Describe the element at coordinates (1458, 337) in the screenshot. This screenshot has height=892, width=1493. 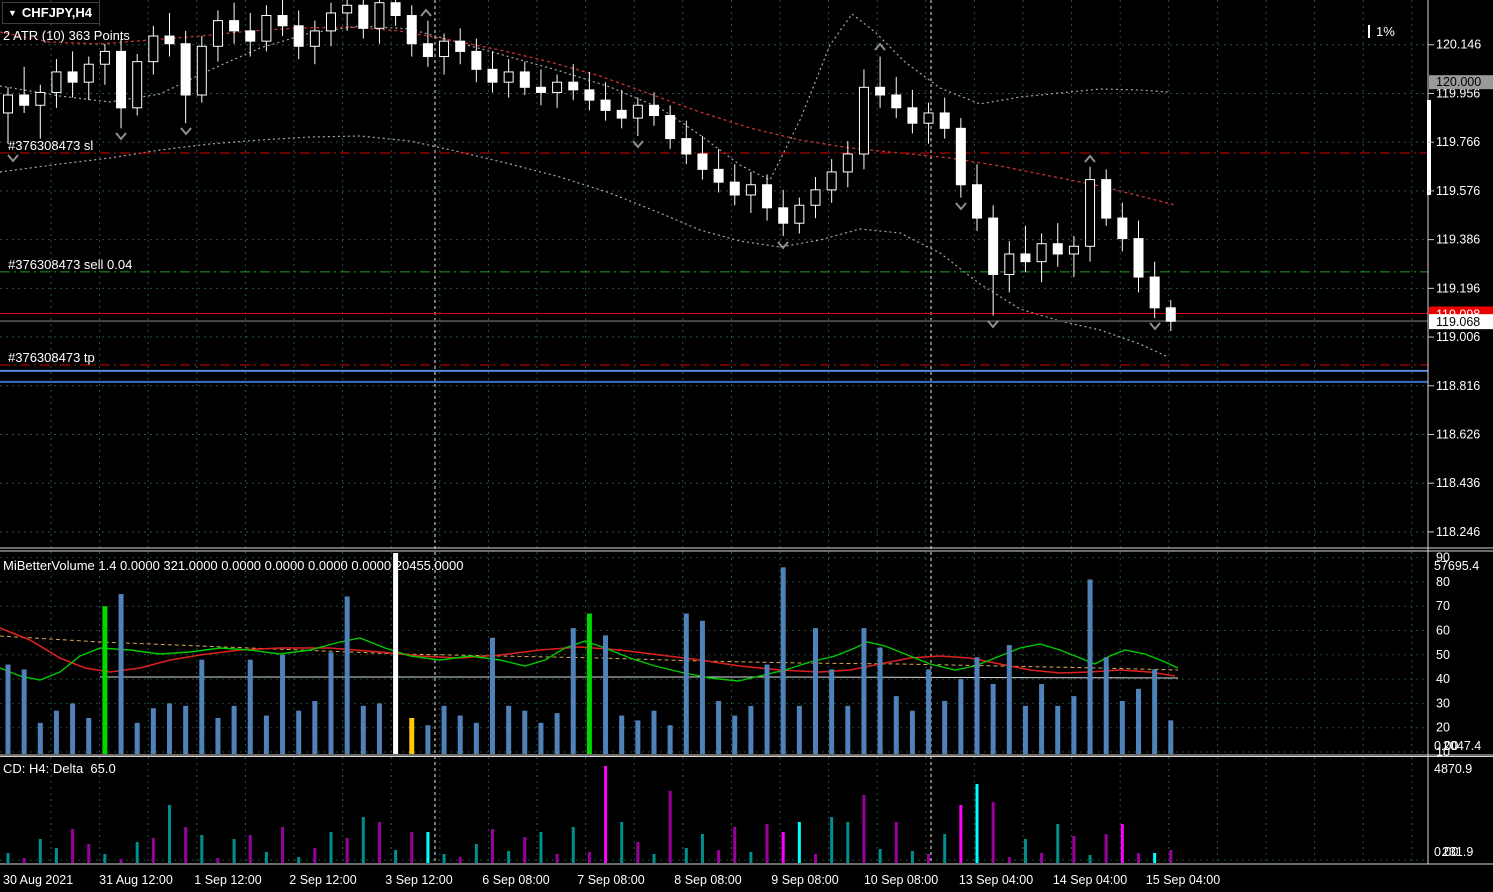
I see `price-tick-label: 119.006` at that location.